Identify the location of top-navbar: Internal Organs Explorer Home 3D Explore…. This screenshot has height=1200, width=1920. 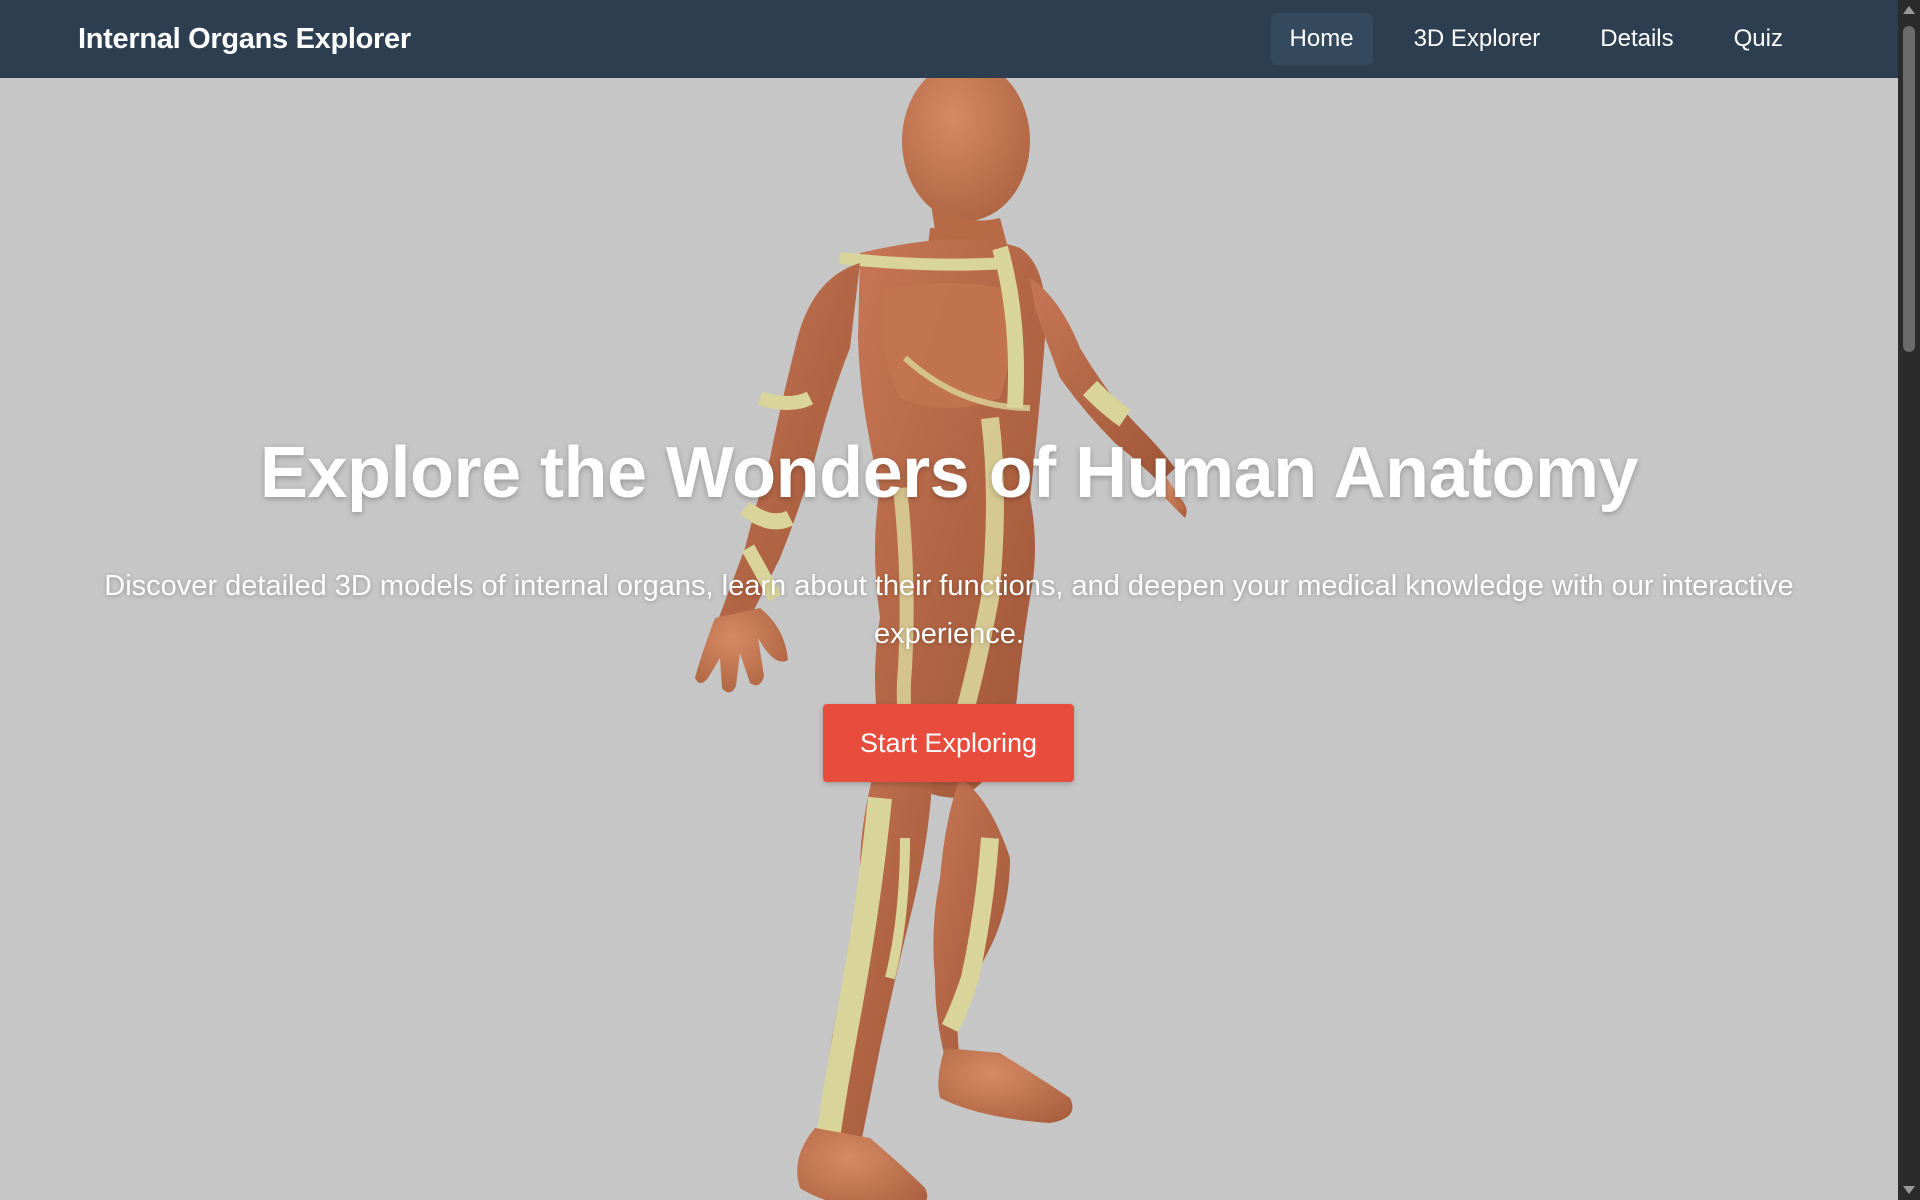
(949, 39).